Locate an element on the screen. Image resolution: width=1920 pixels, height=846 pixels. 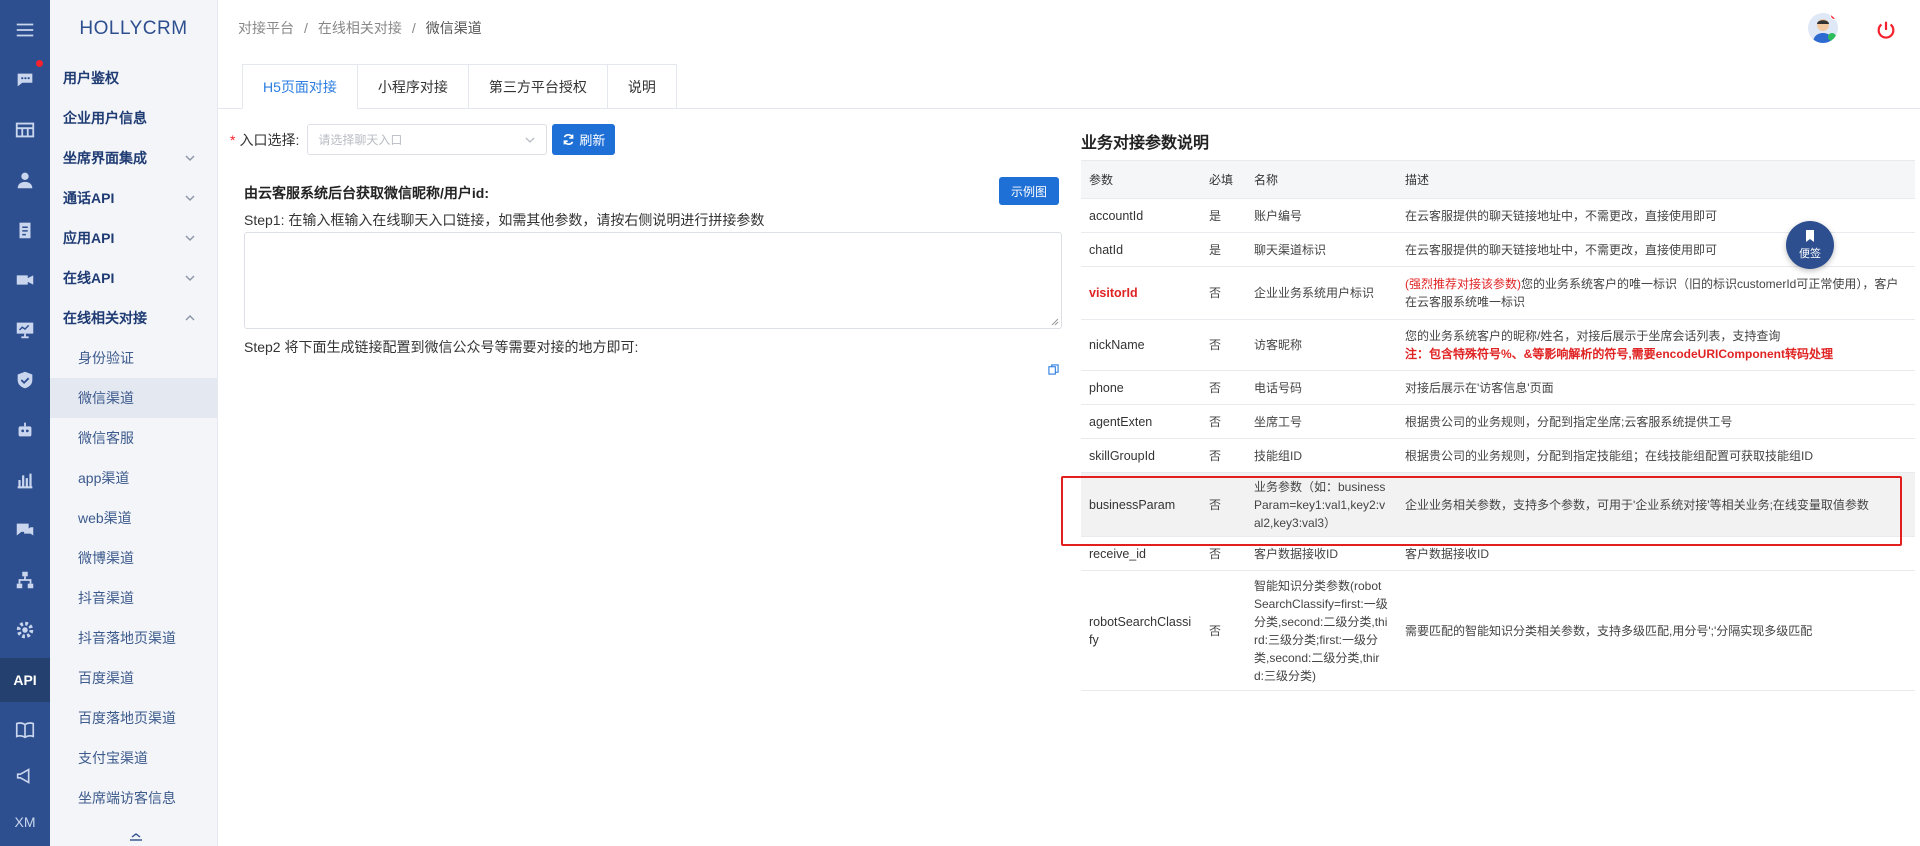
breadcrumb-current: 微信渠道 is located at coordinates (453, 28).